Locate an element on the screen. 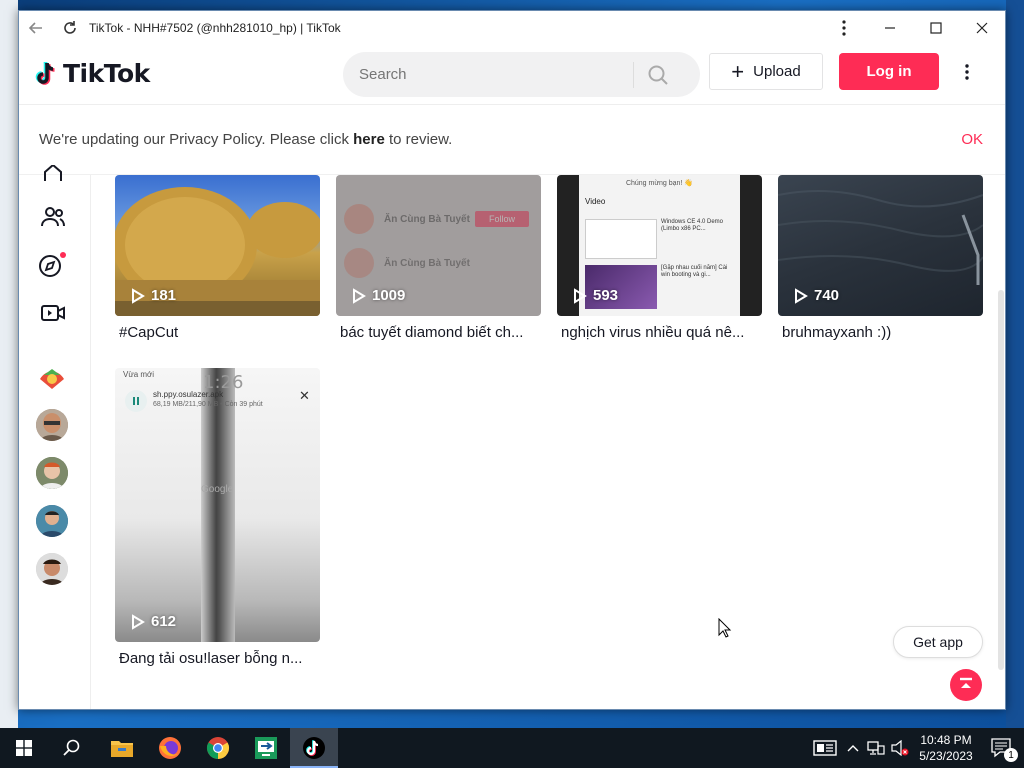 The image size is (1024, 768). view-count: 1009 is located at coordinates (378, 295).